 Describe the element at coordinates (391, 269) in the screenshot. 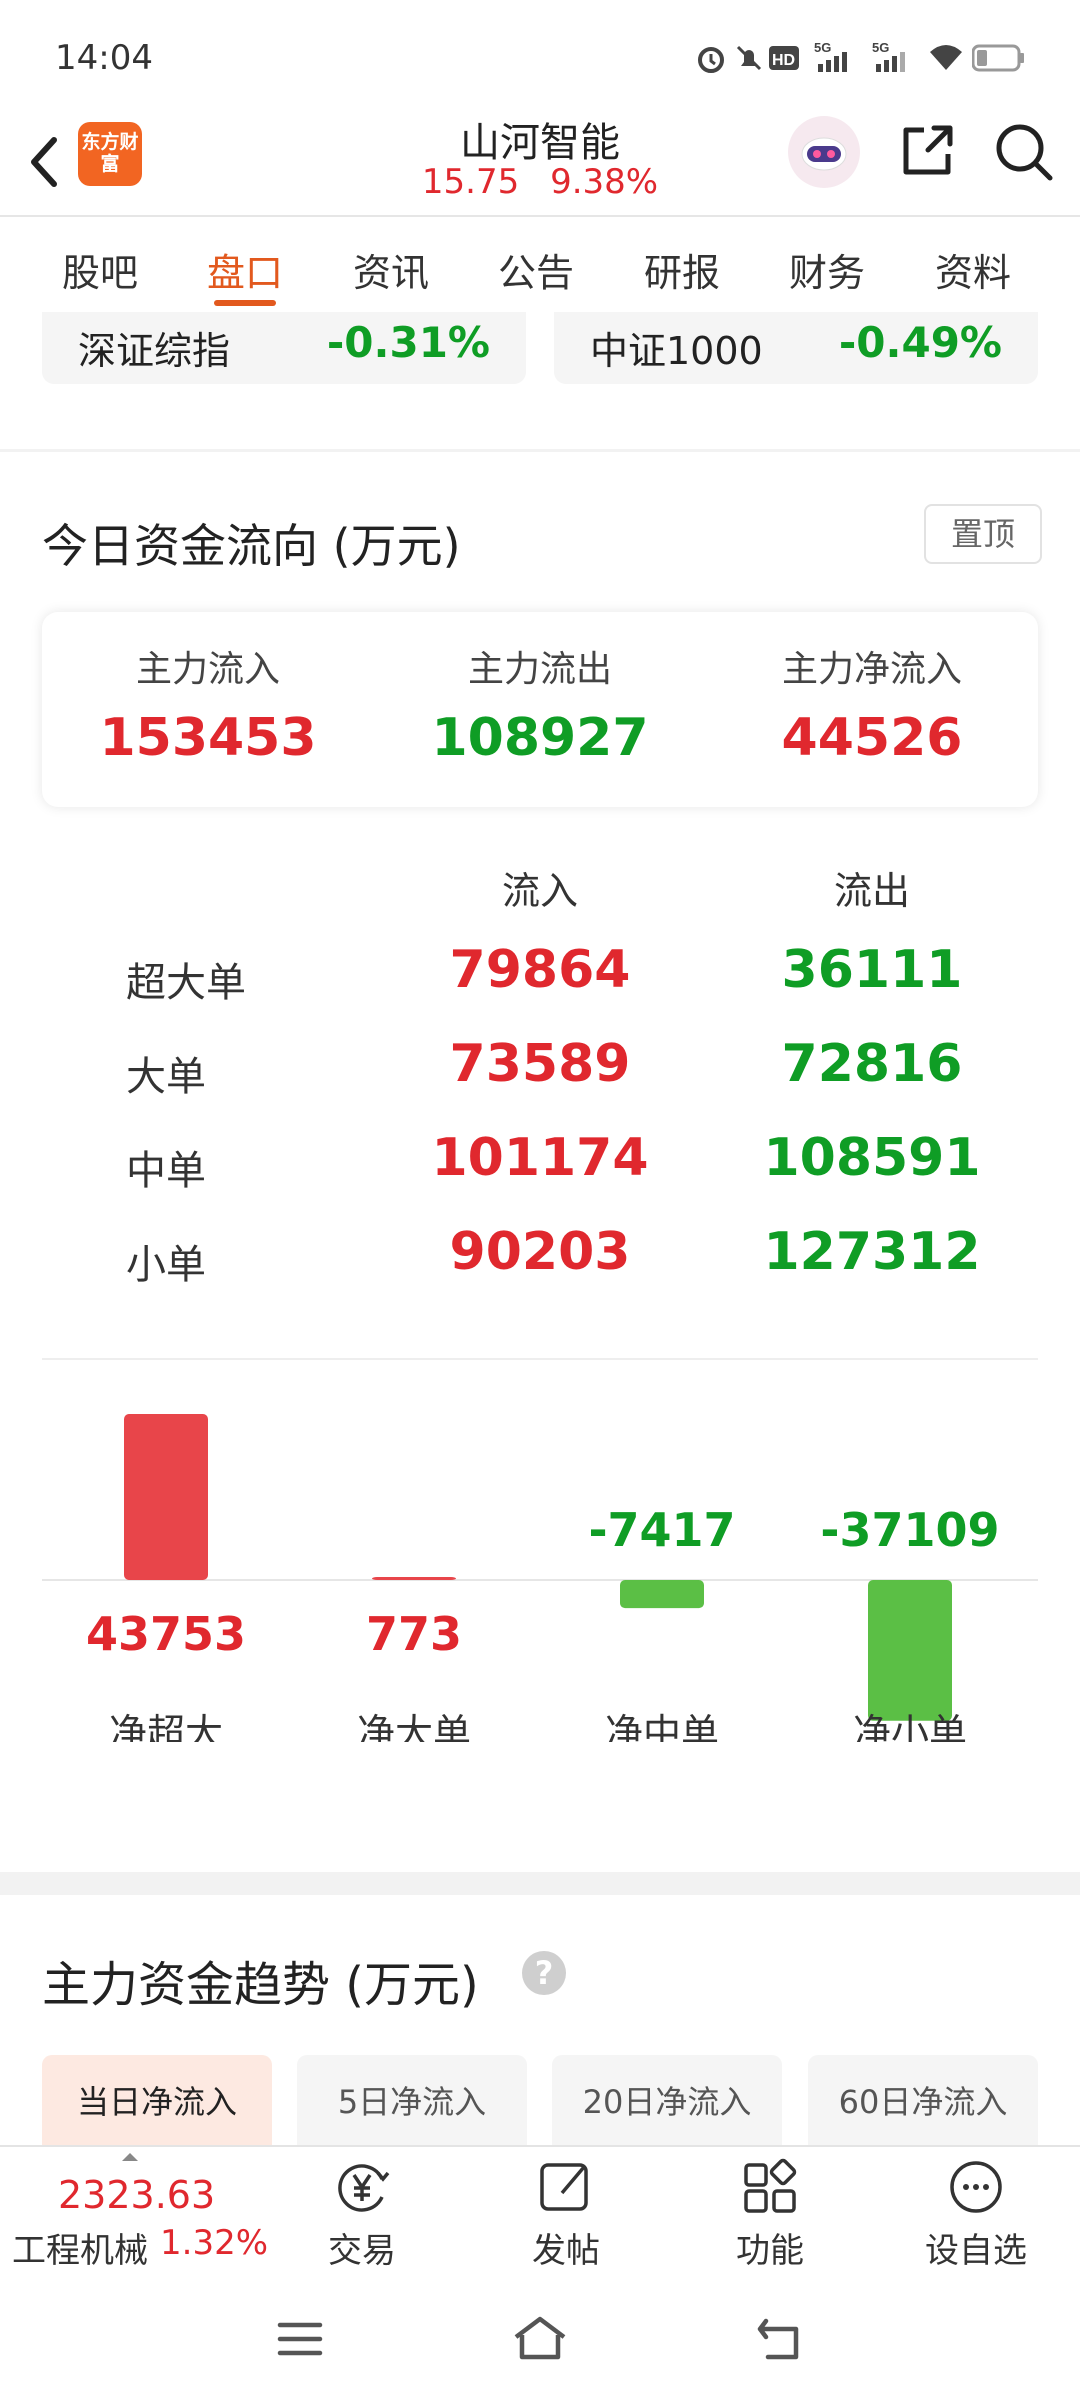

I see `tab-news: 资讯` at that location.